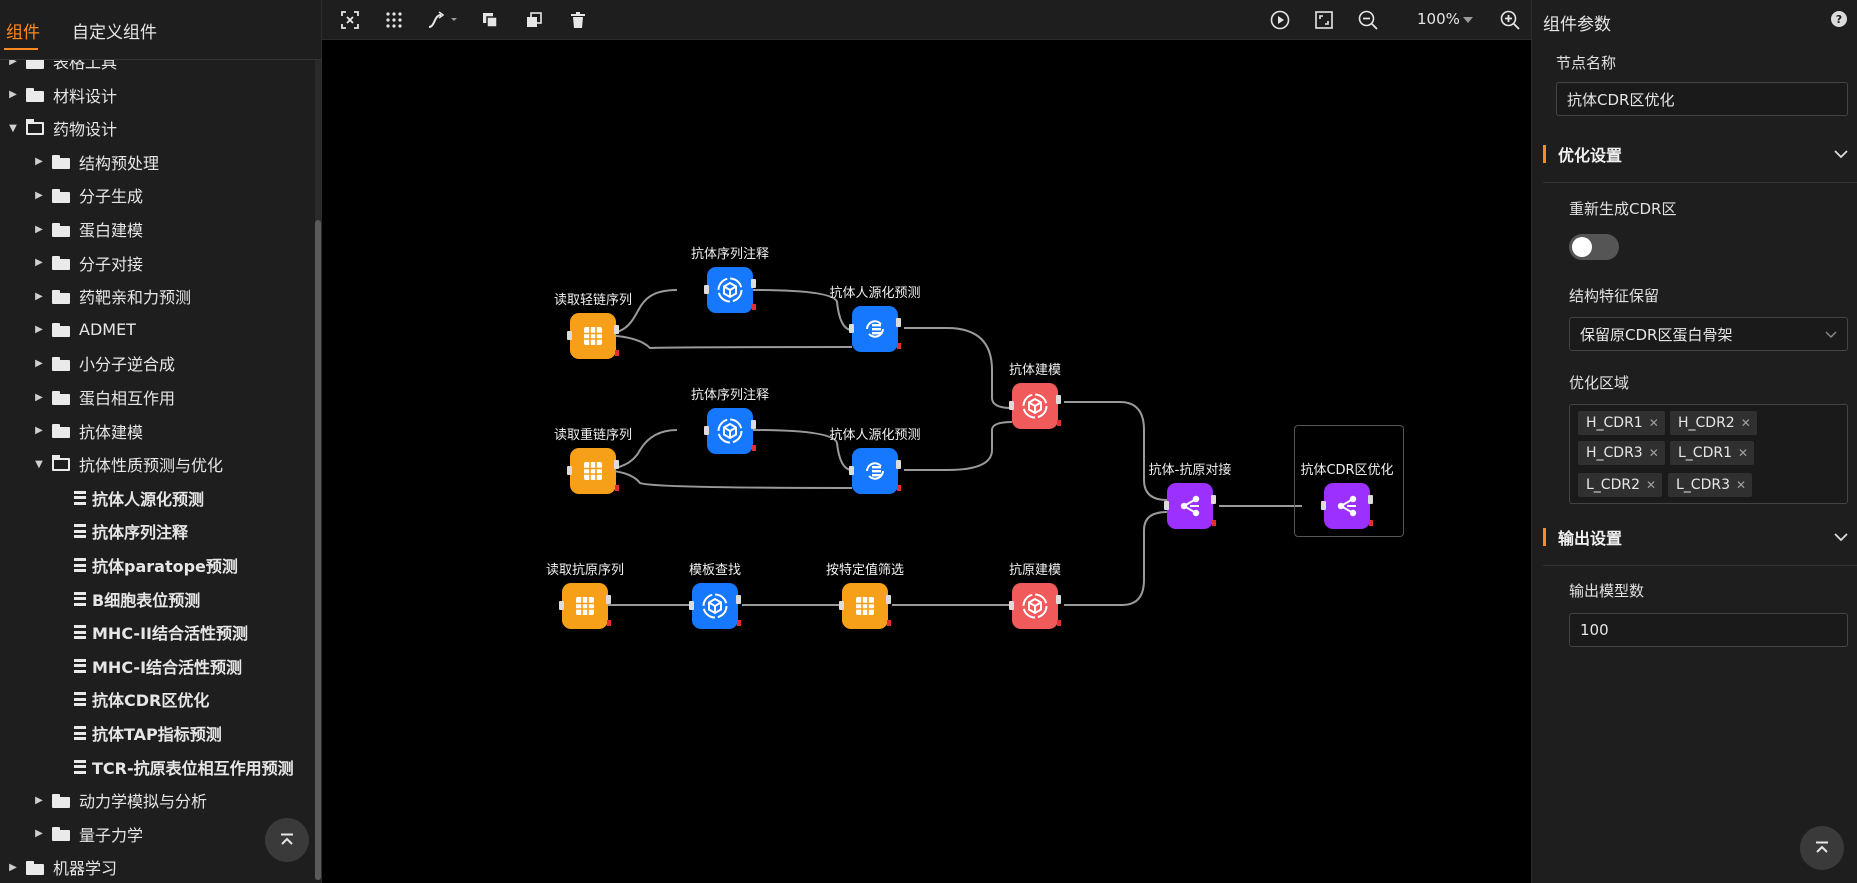  I want to click on paste-button, so click(534, 20).